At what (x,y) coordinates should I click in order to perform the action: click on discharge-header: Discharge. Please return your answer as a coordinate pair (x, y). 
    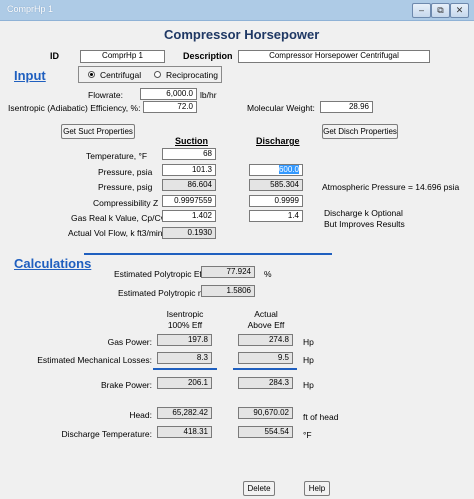
    Looking at the image, I should click on (278, 141).